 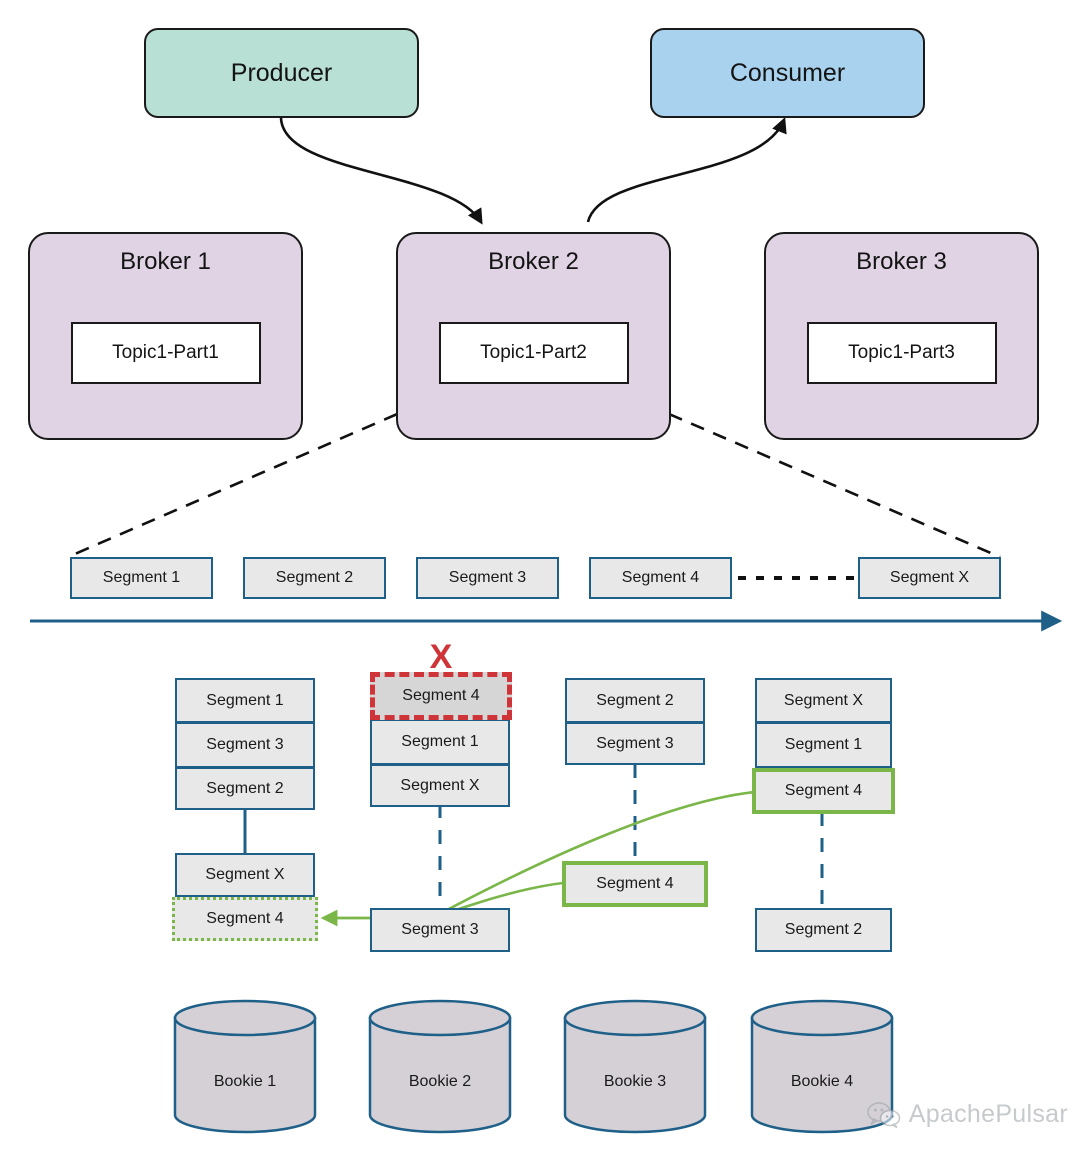 I want to click on stack4-cell-1-label: Segment 1, so click(x=823, y=744).